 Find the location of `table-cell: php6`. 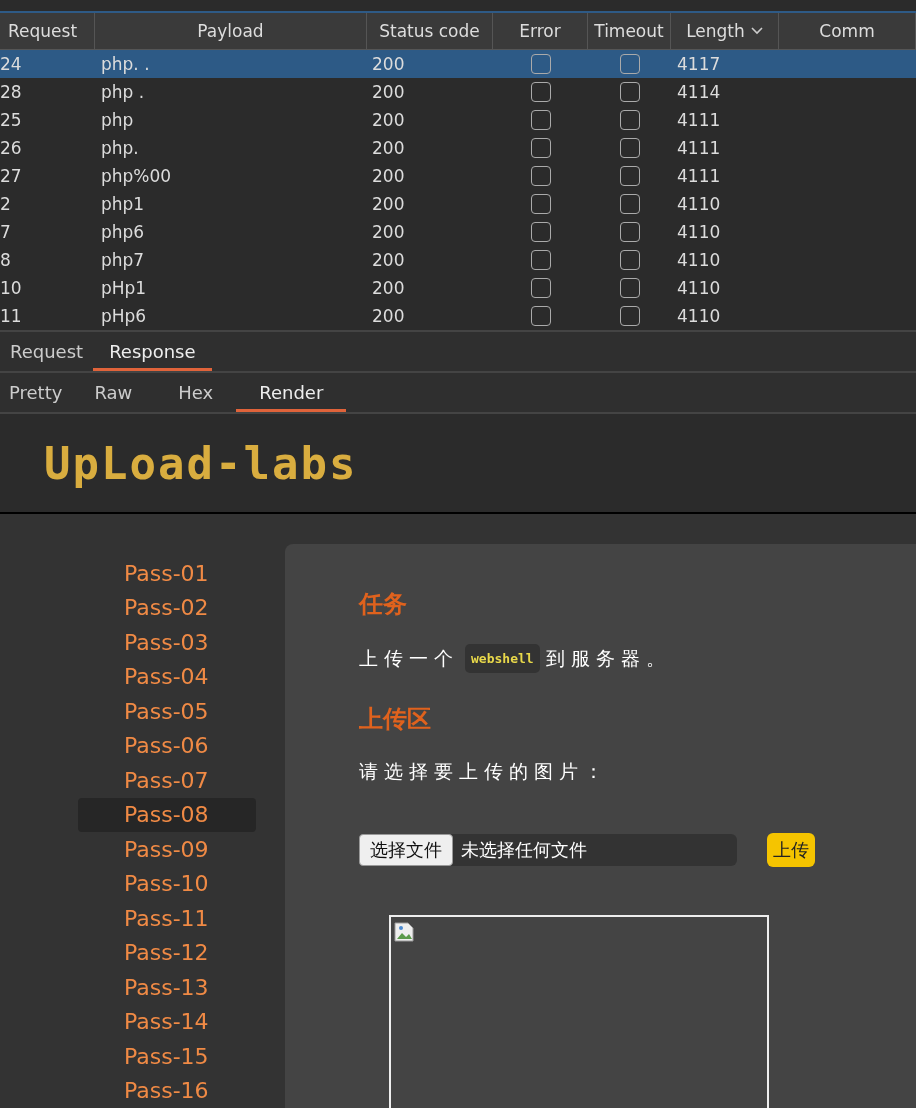

table-cell: php6 is located at coordinates (123, 232).